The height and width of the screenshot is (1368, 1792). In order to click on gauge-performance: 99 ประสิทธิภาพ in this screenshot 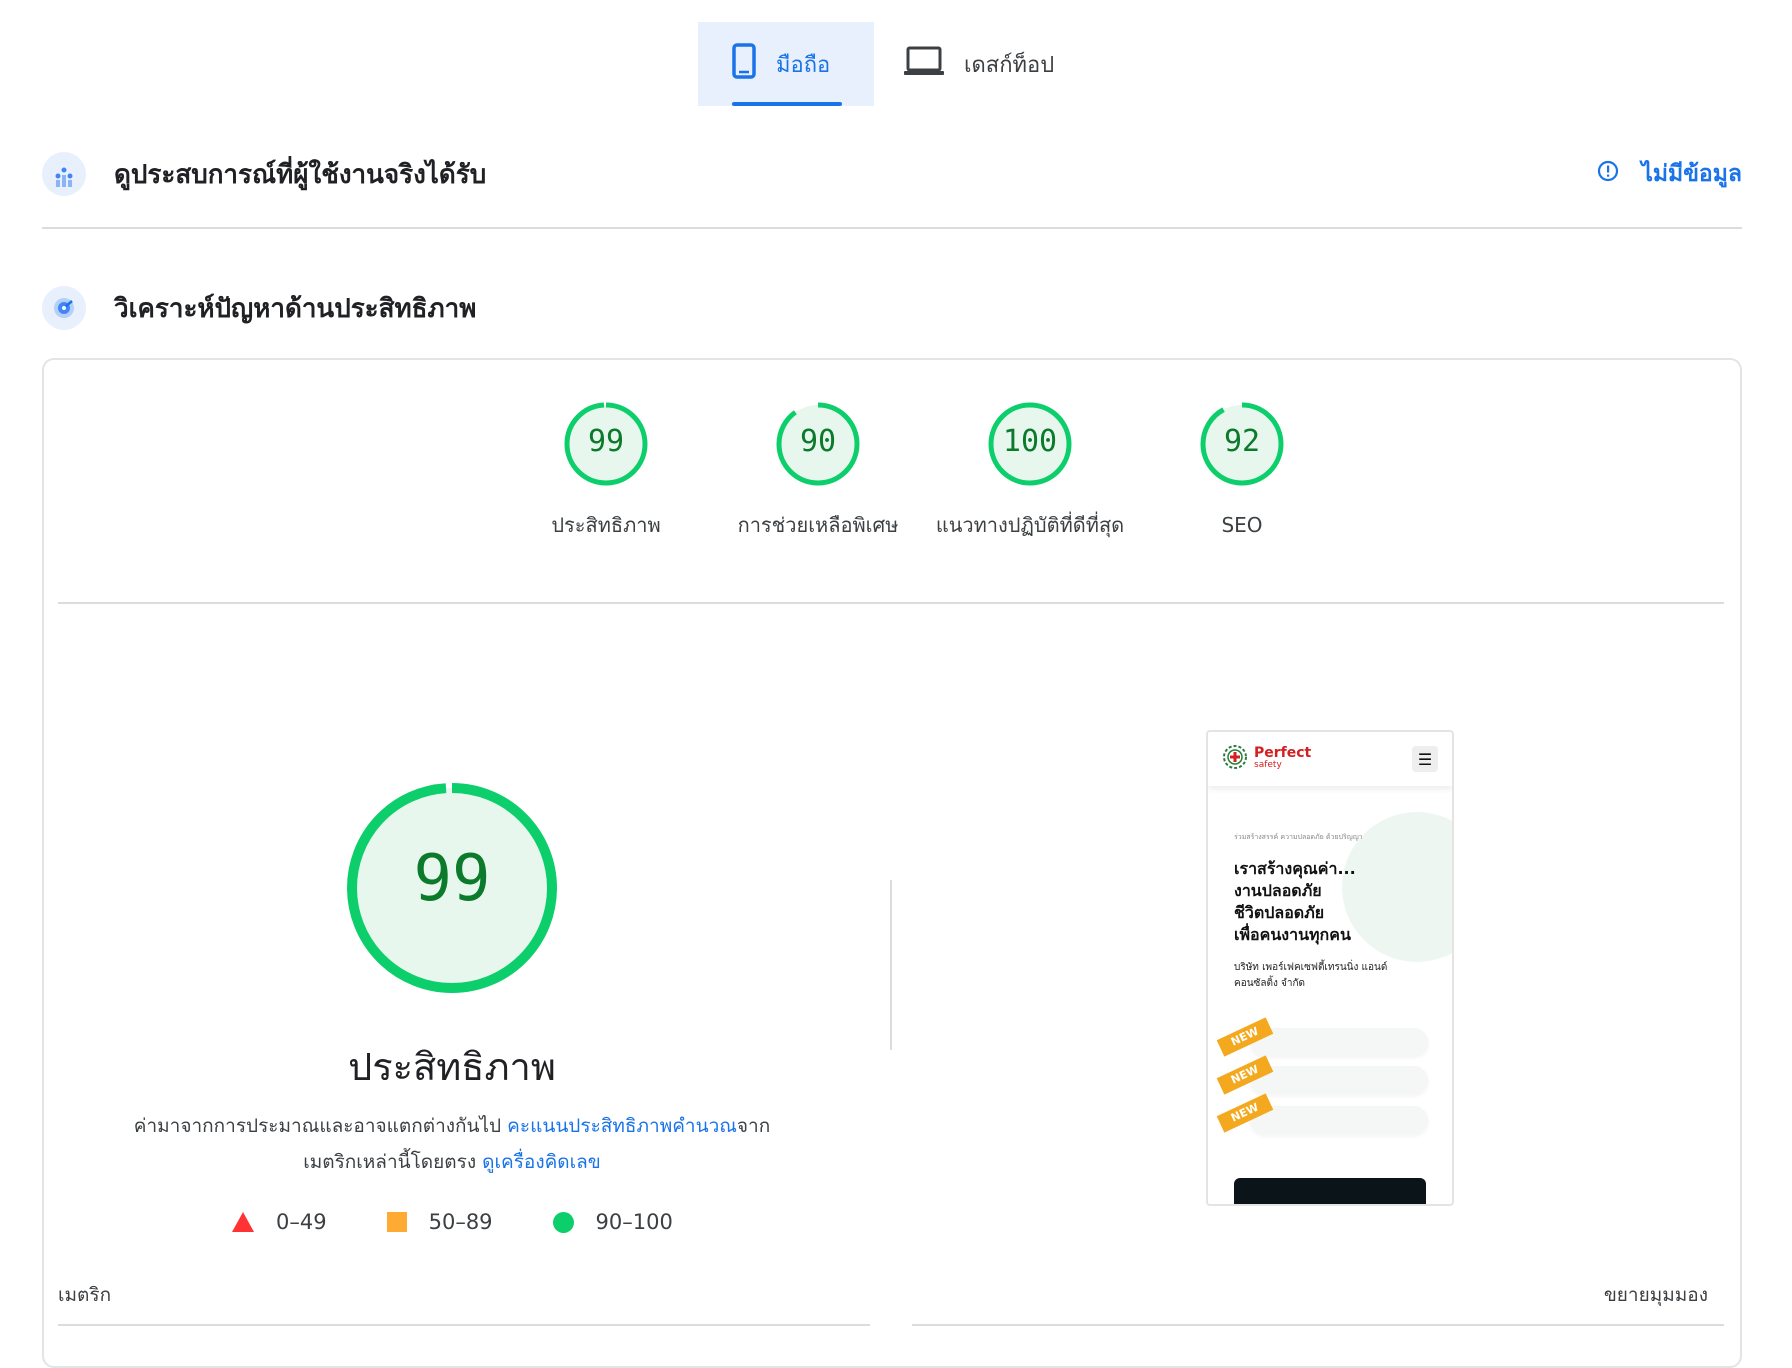, I will do `click(606, 471)`.